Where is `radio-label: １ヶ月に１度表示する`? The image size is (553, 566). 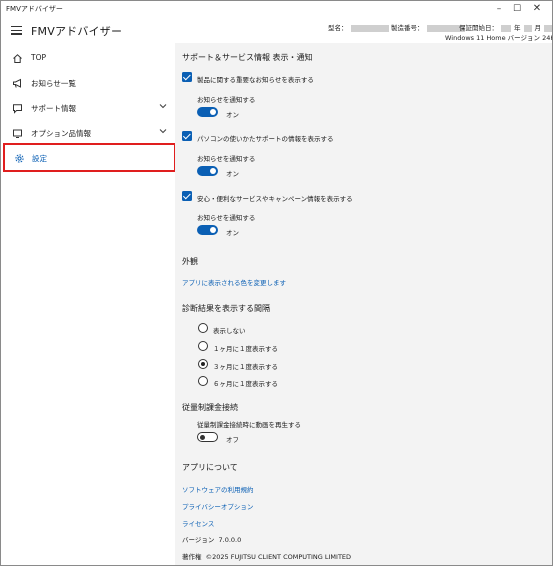
radio-label: １ヶ月に１度表示する is located at coordinates (245, 349).